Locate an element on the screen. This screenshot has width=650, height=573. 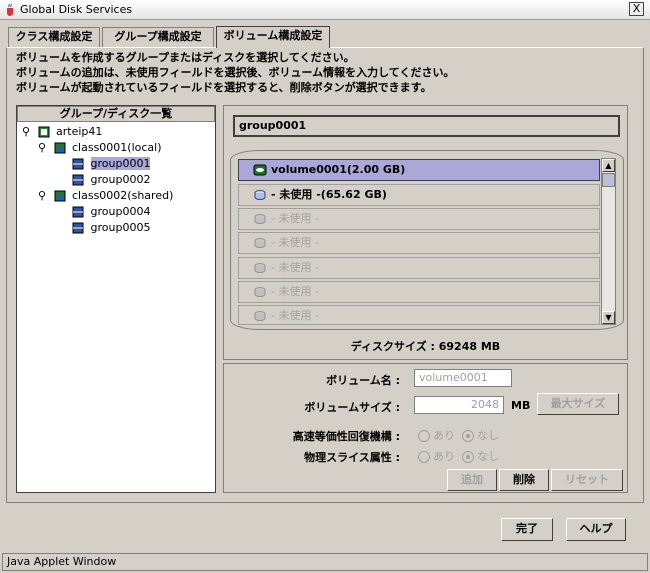
tree-node-group0002: group0002 is located at coordinates (111, 180).